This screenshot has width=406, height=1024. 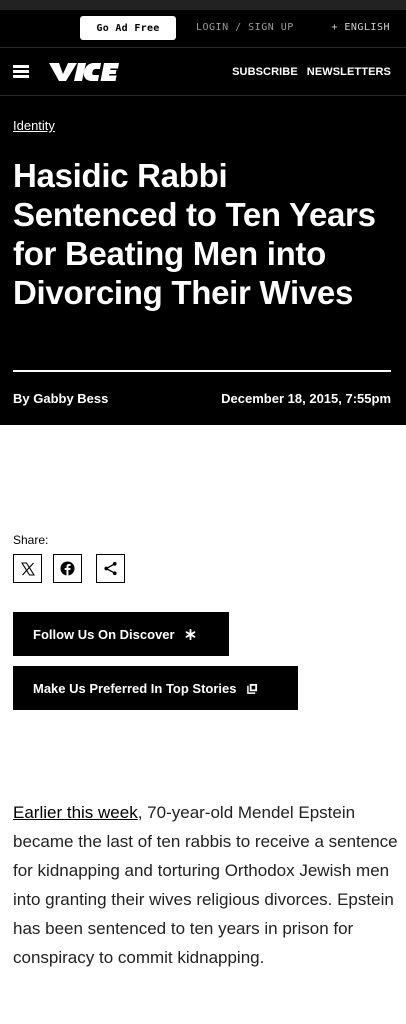 What do you see at coordinates (252, 688) in the screenshot?
I see `stories-icon` at bounding box center [252, 688].